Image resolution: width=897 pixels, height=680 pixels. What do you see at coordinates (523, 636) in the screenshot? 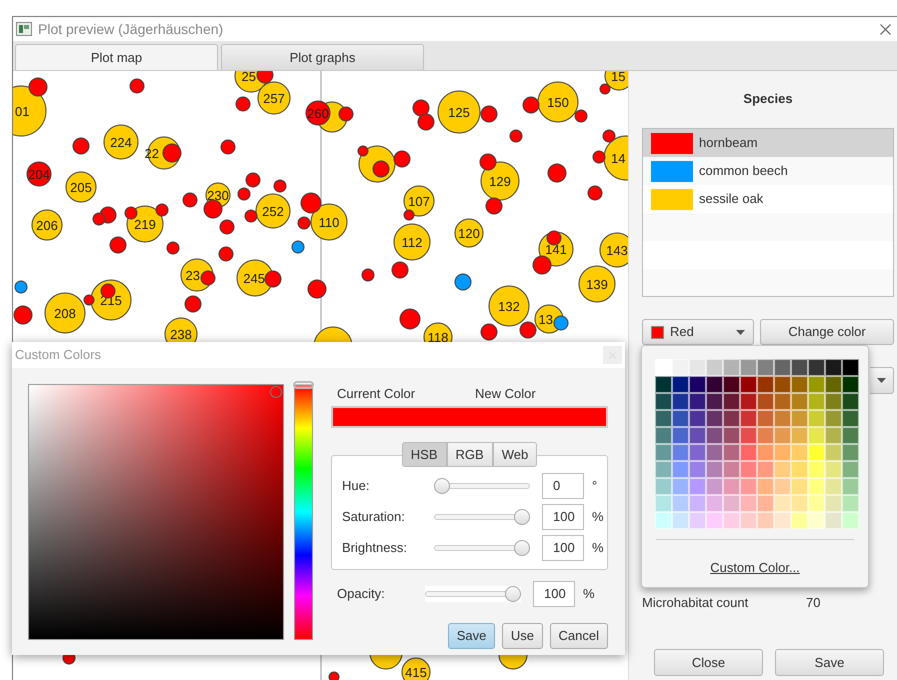
I see `use-button: Use` at bounding box center [523, 636].